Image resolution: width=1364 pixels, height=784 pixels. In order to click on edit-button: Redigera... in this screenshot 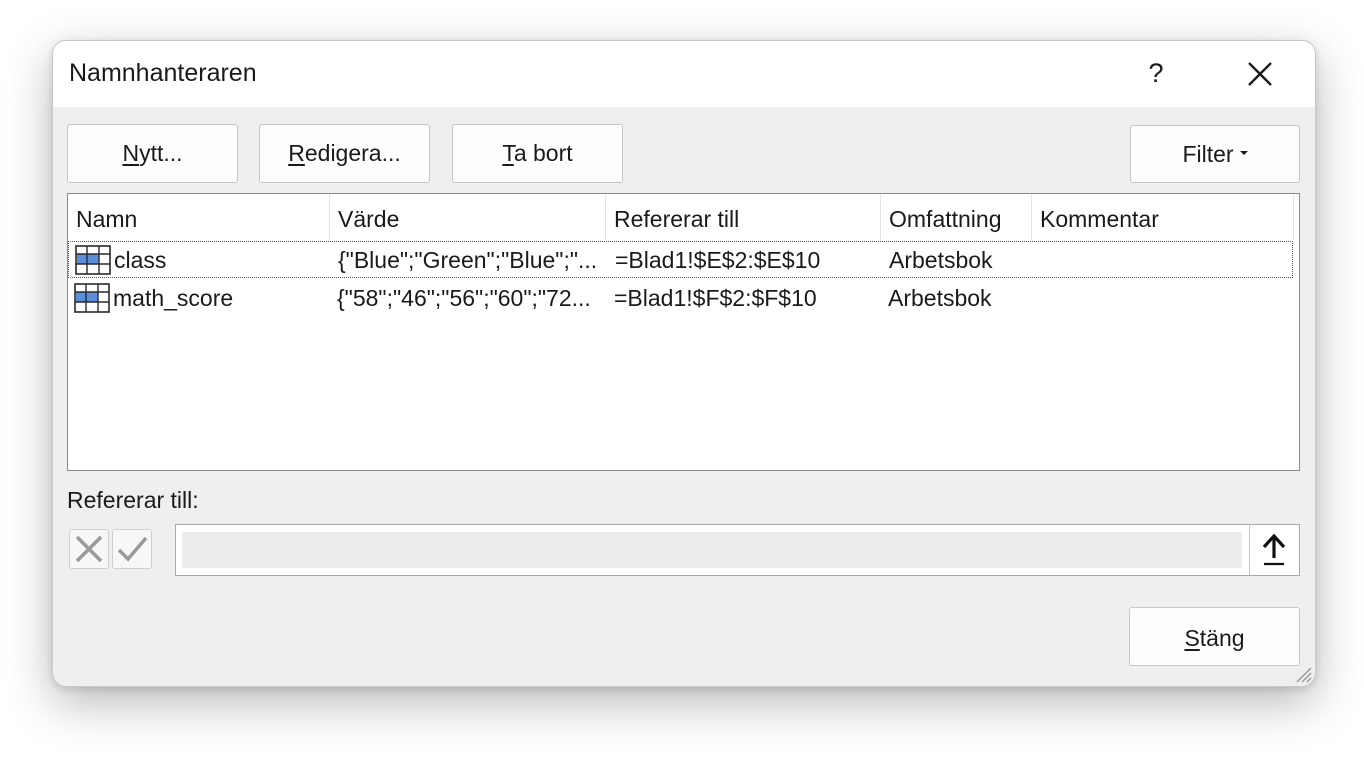, I will do `click(344, 153)`.